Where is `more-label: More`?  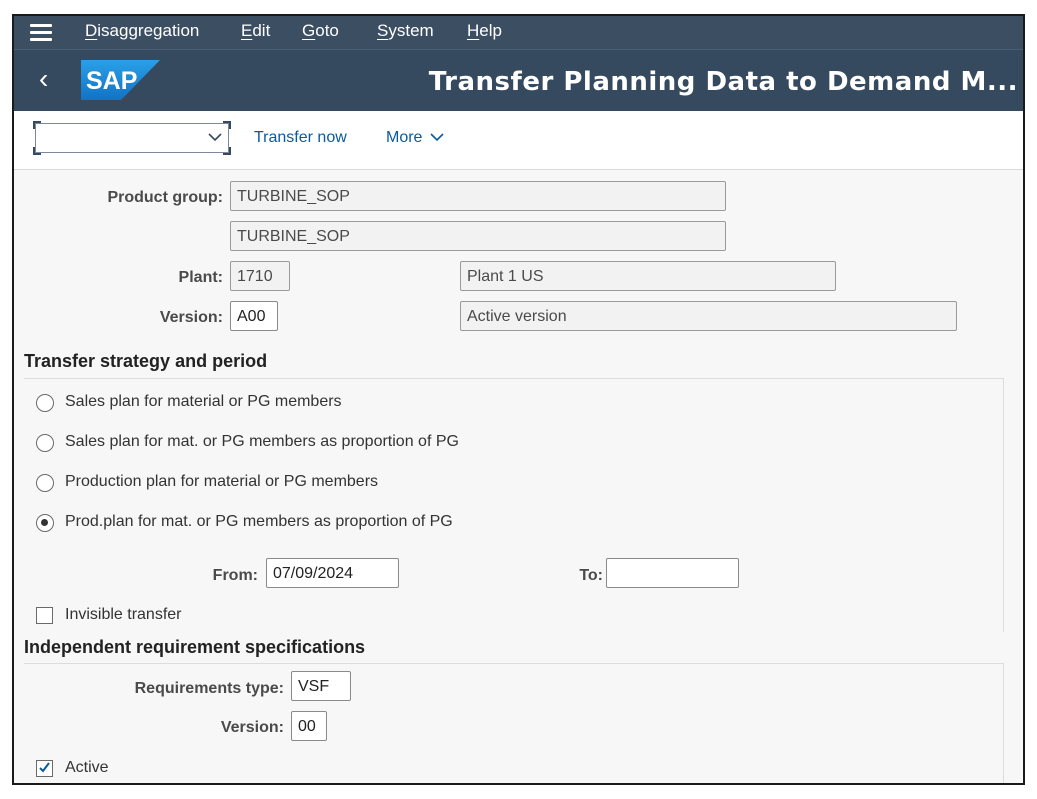
more-label: More is located at coordinates (404, 137).